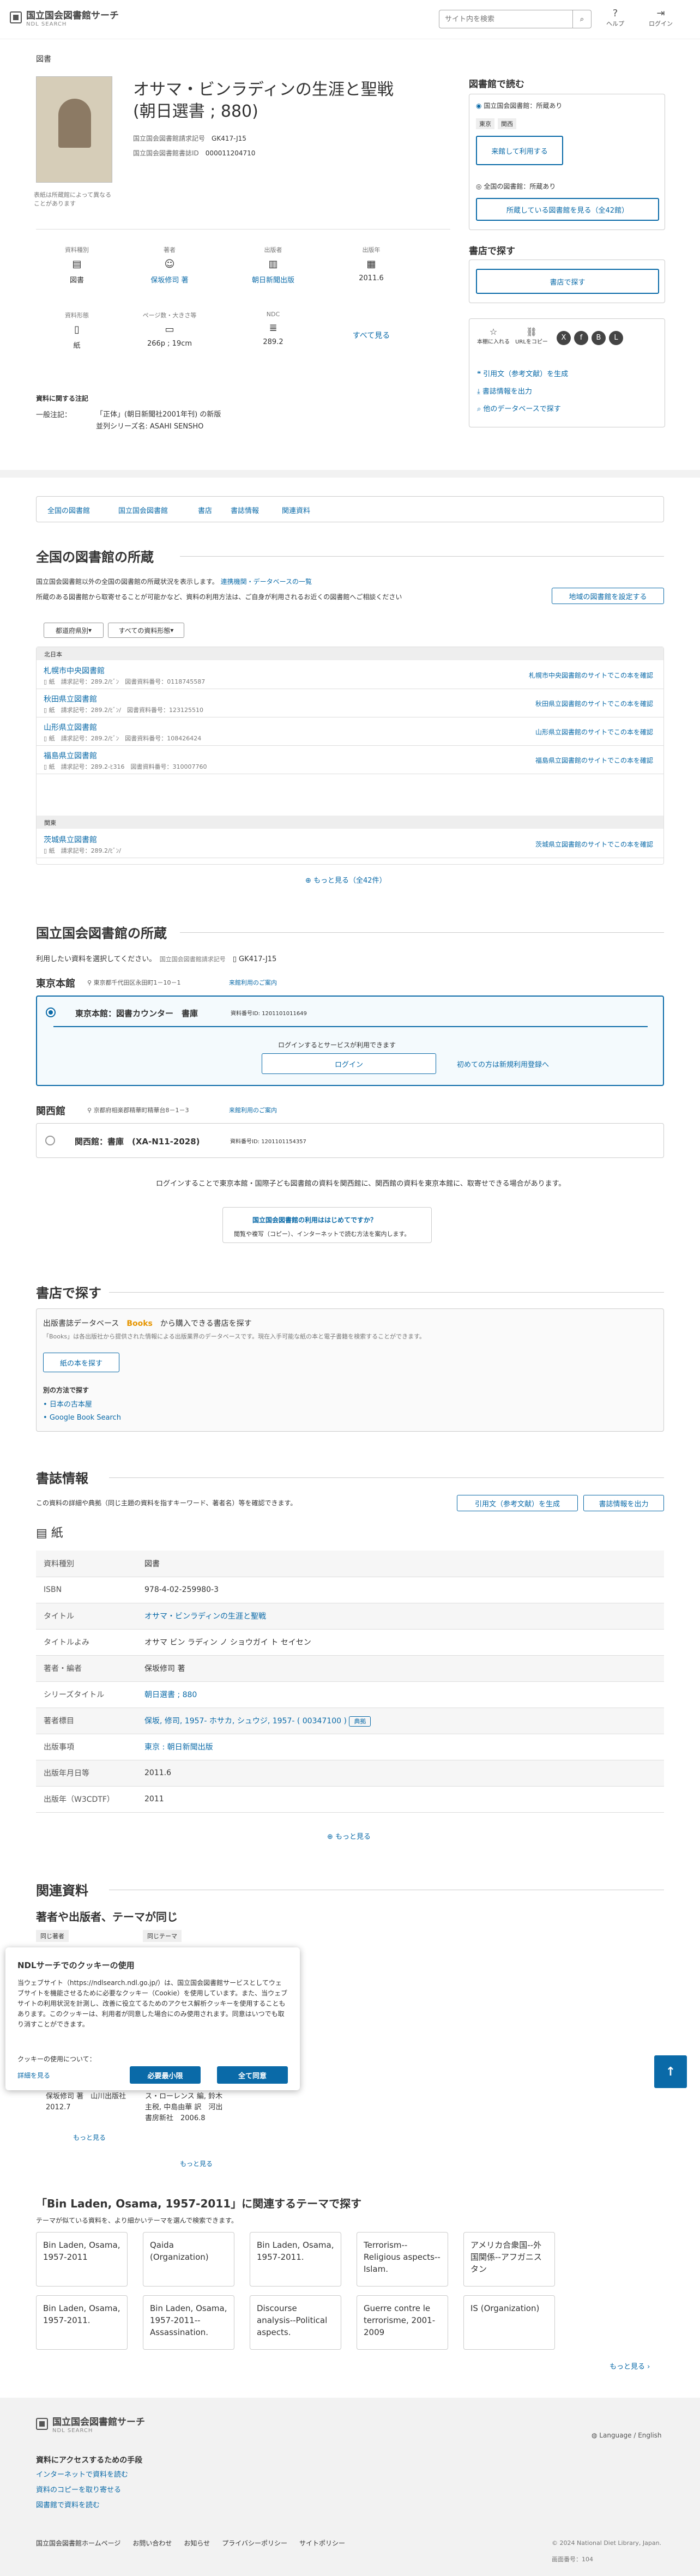 This screenshot has width=700, height=2576. Describe the element at coordinates (77, 264) in the screenshot. I see `book-icon: ▤` at that location.